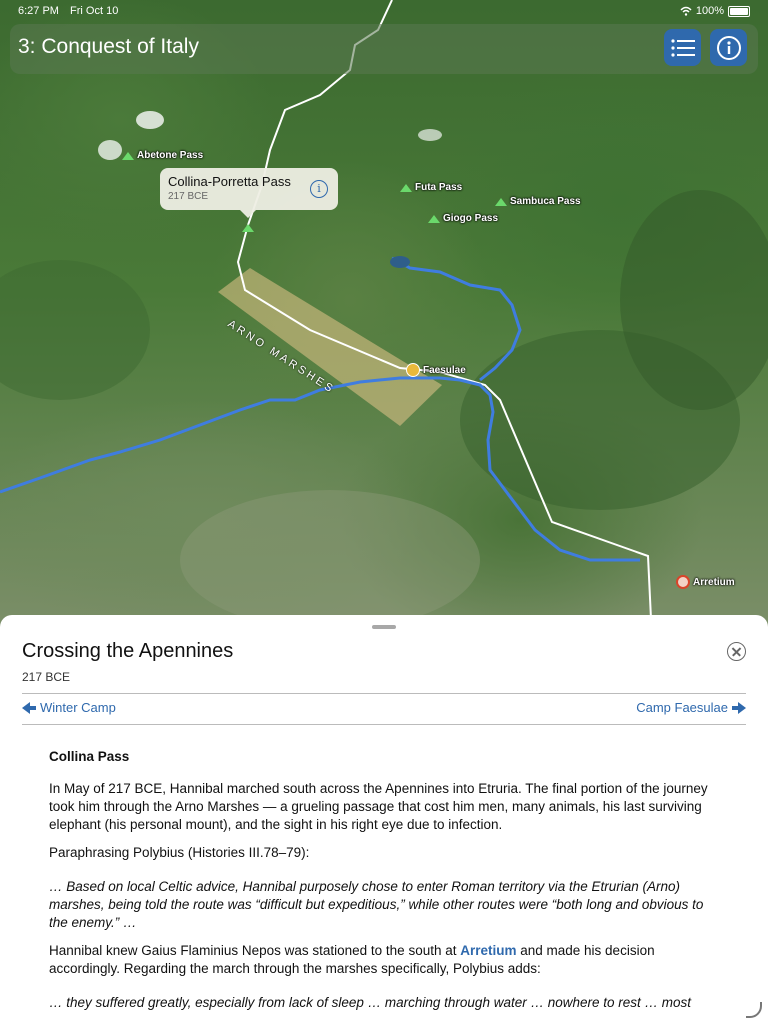 The width and height of the screenshot is (768, 1024). What do you see at coordinates (384, 49) in the screenshot?
I see `top-bar: 3: Conquest of Italy` at bounding box center [384, 49].